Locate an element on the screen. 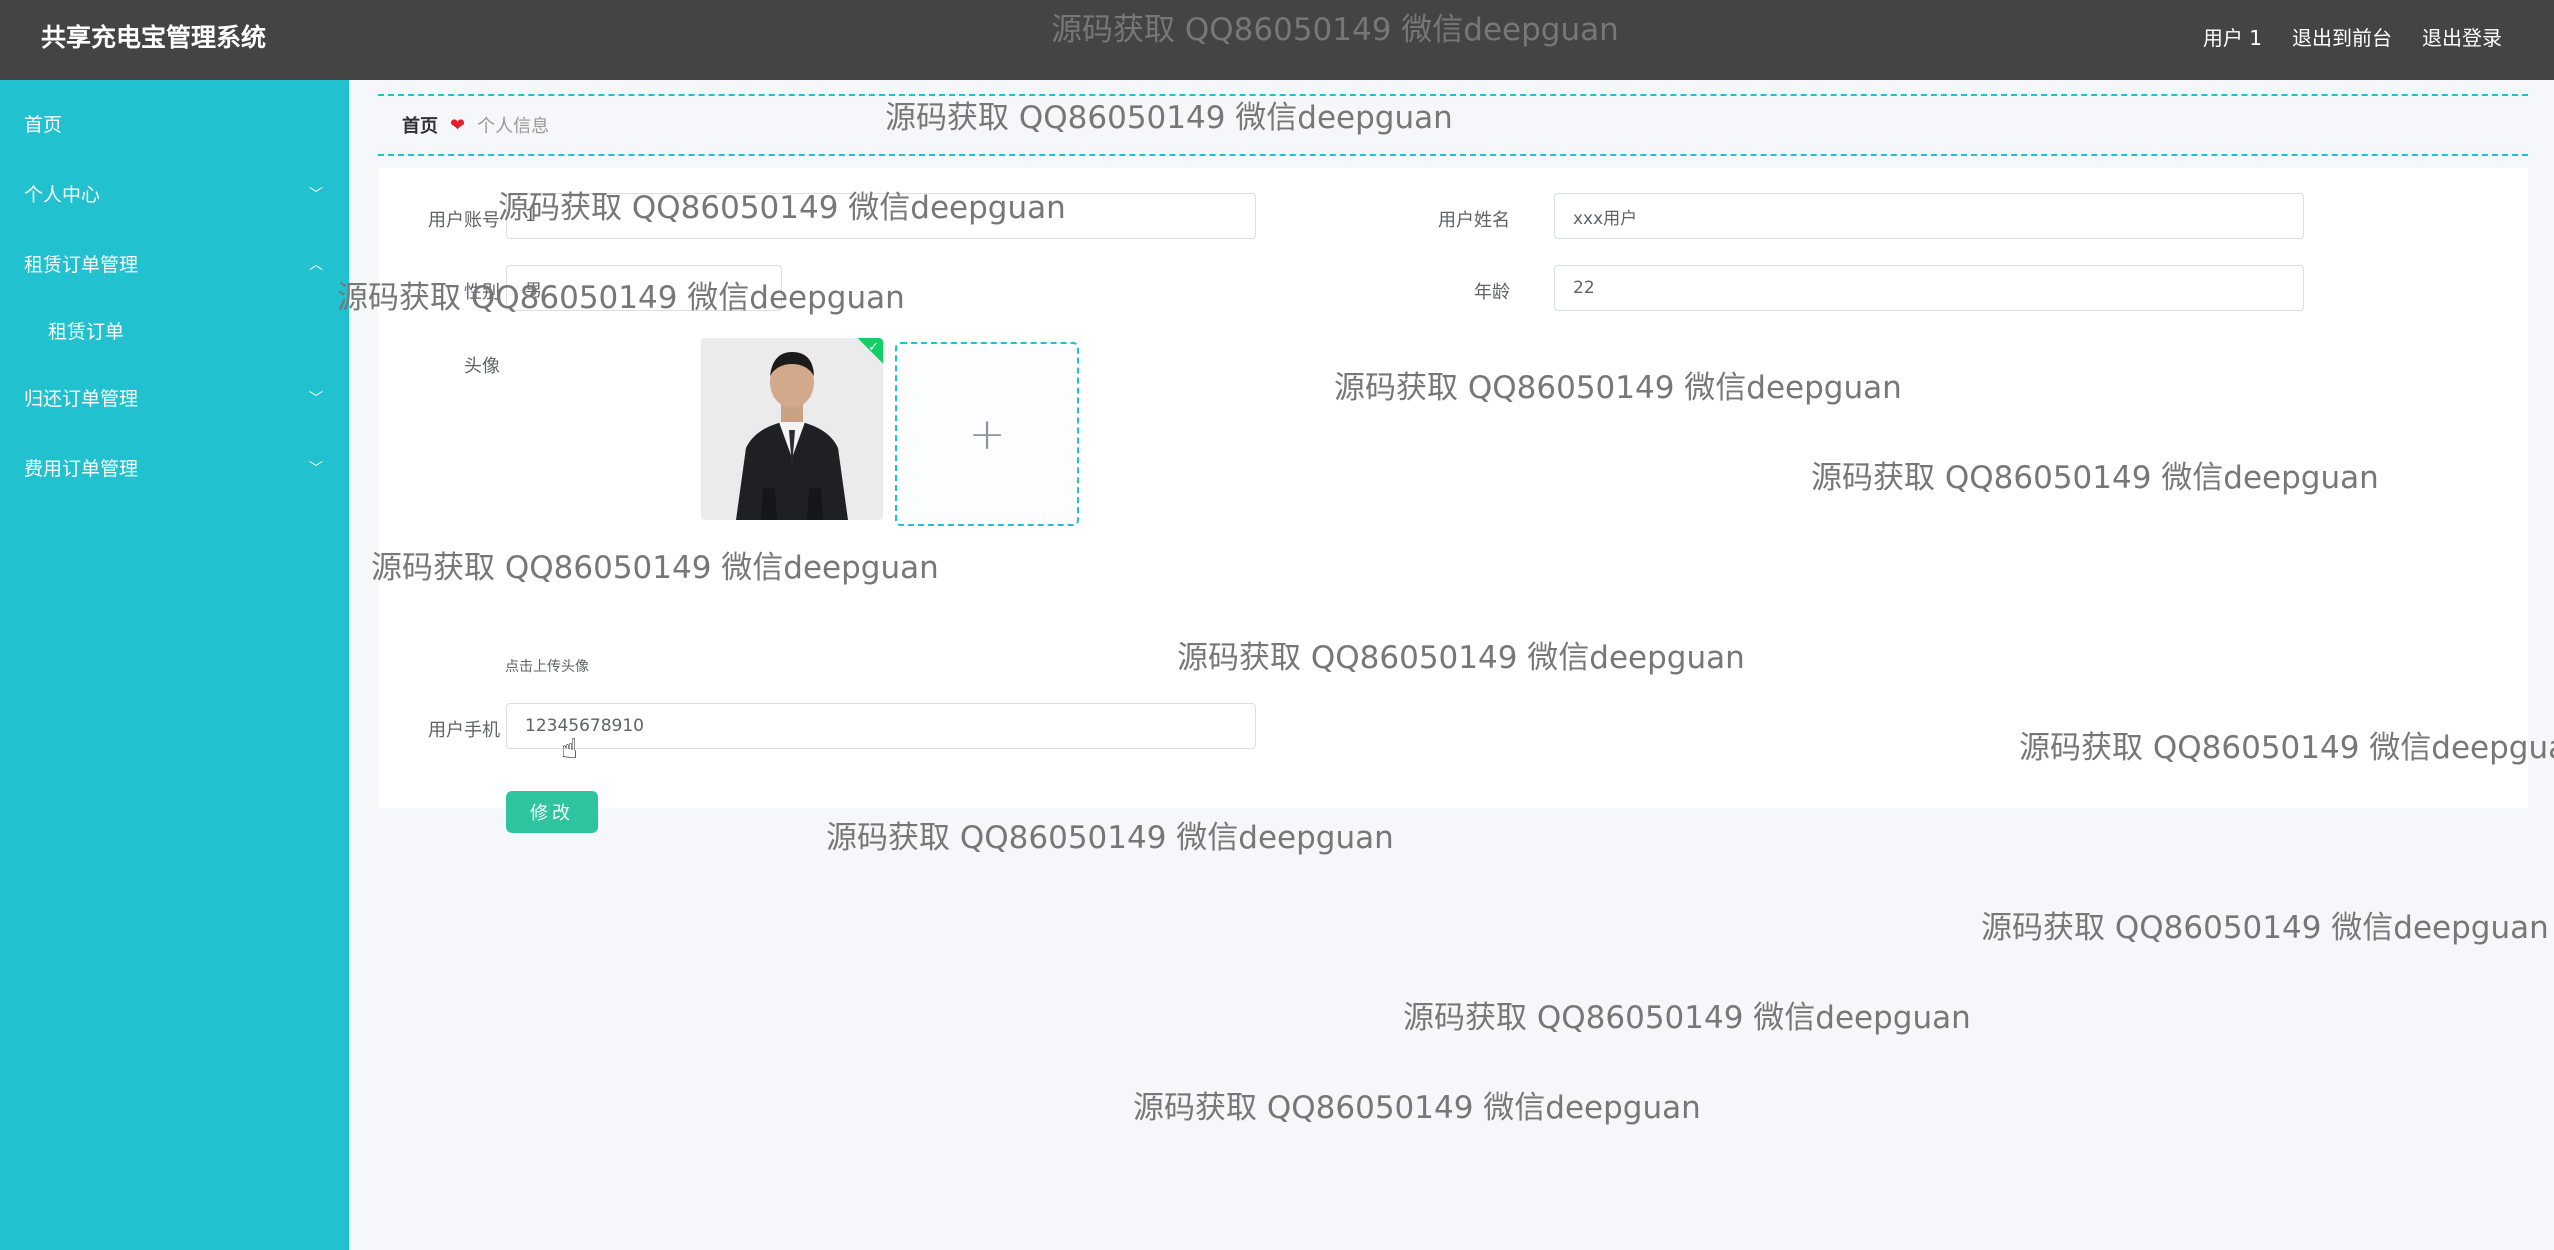 The width and height of the screenshot is (2554, 1250). sidebar-subitem-rental-order: 租赁订单 is located at coordinates (174, 332).